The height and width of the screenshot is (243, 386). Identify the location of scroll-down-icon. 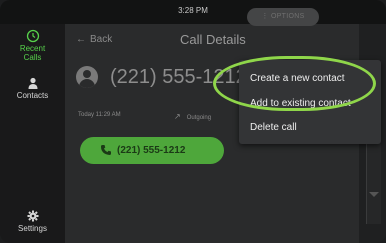
(374, 194).